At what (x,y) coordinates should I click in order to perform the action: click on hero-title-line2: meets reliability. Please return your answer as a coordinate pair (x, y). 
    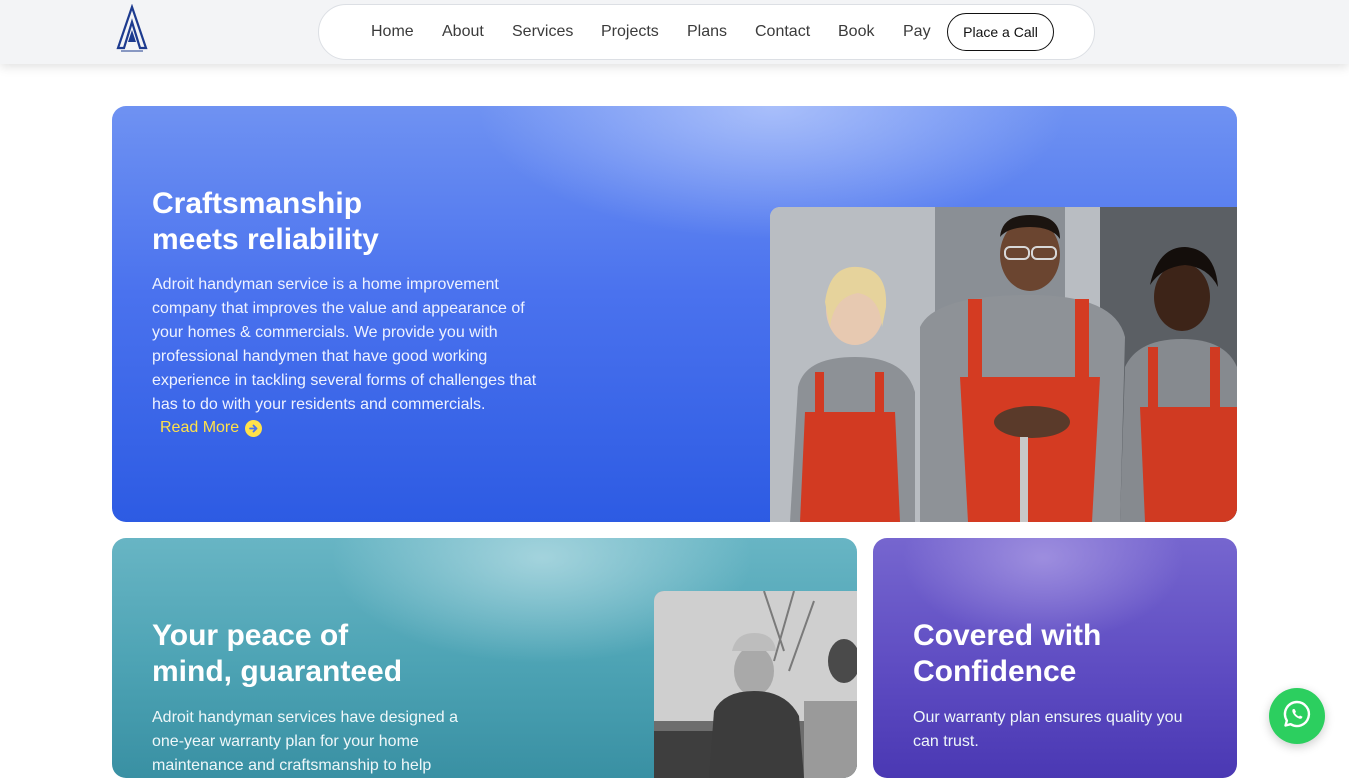
    Looking at the image, I should click on (265, 239).